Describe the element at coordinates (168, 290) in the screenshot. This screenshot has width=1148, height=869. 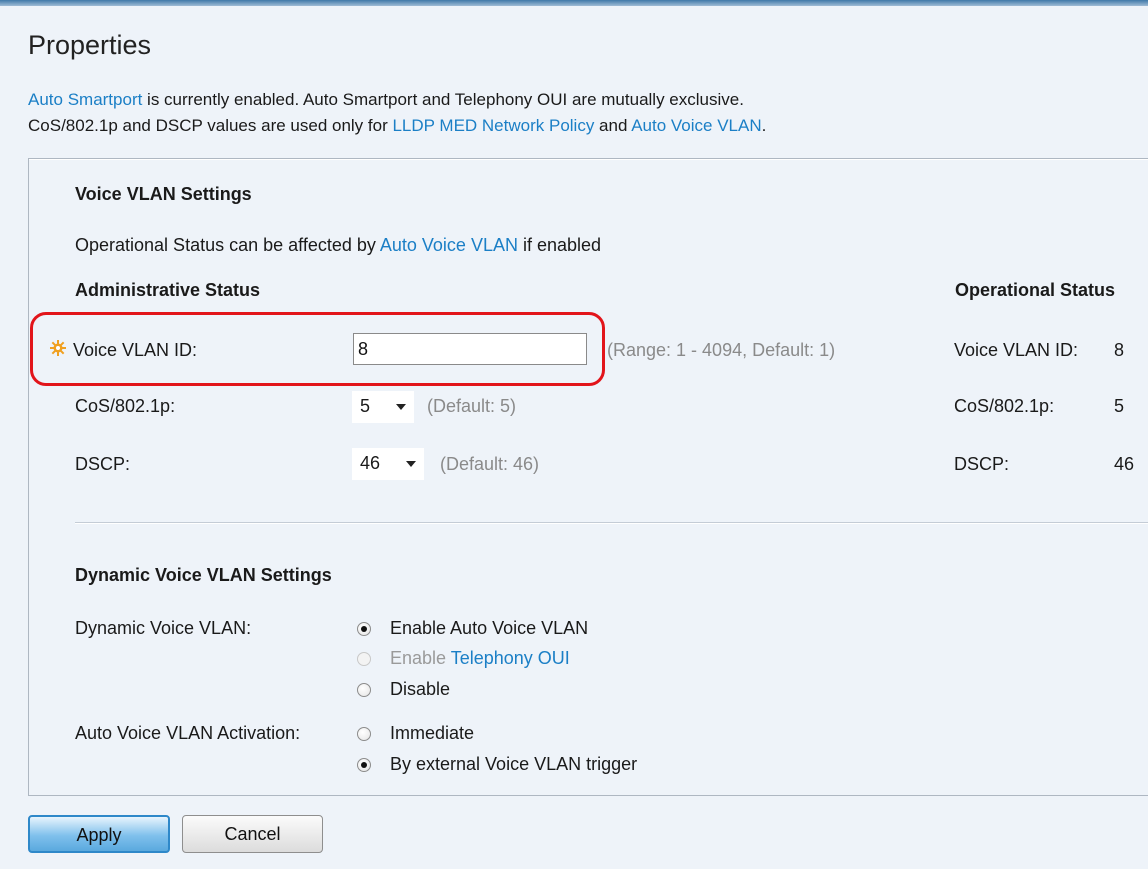
I see `administrative-status-heading: Administrative Status` at that location.